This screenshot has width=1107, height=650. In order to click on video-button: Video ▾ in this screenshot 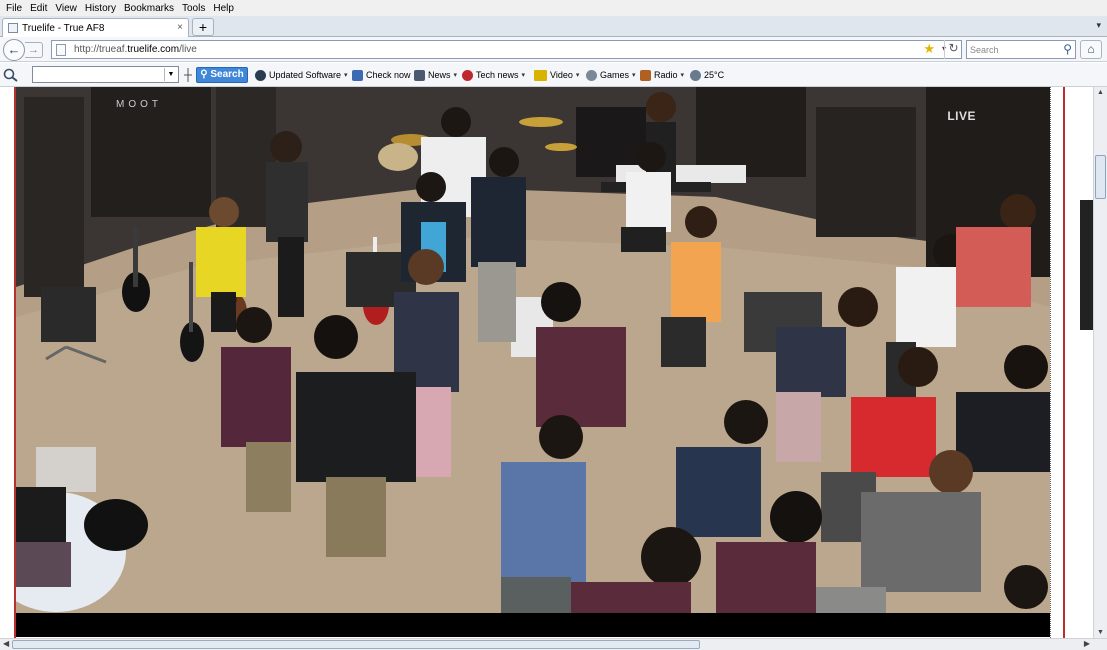, I will do `click(556, 75)`.